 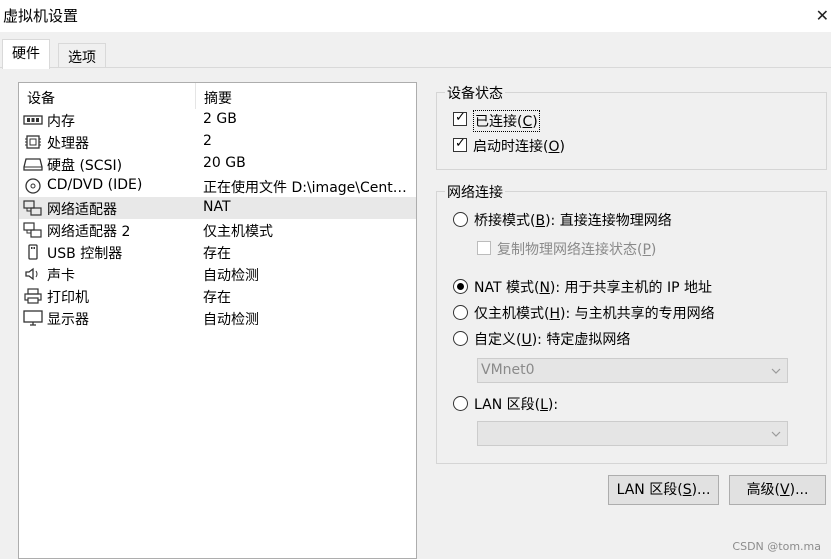 I want to click on device-status-title: 设备状态, so click(x=475, y=93).